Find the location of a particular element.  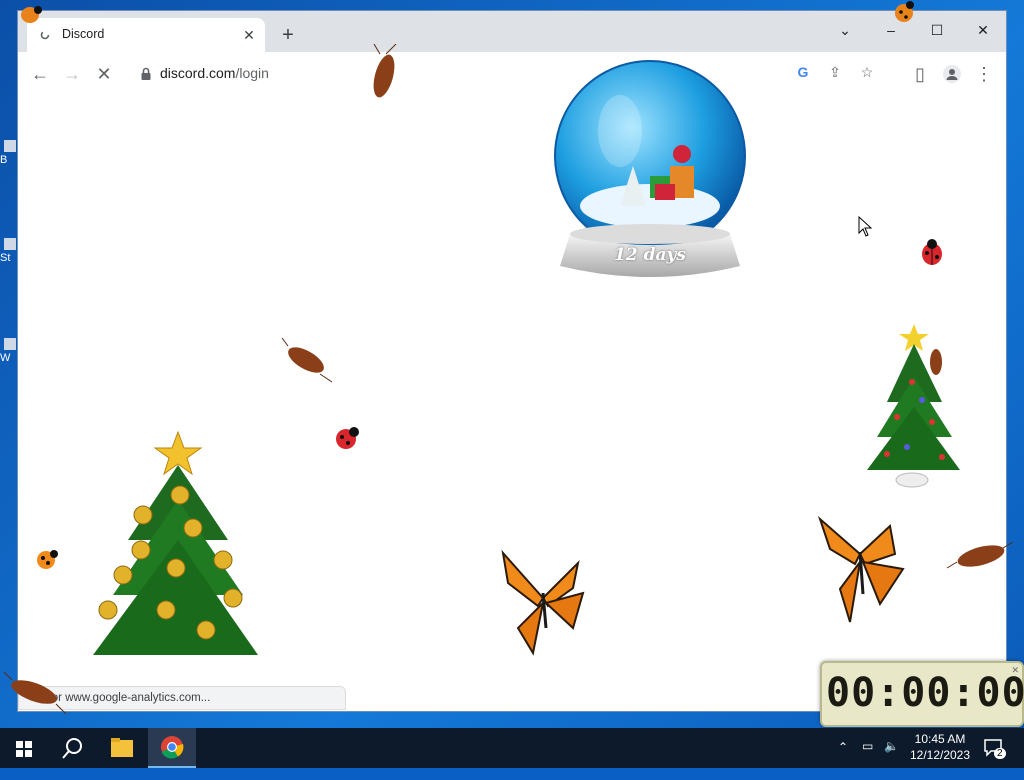

tab-strip: Discord ✕ + ⌄ – ☐ ✕ is located at coordinates (512, 31).